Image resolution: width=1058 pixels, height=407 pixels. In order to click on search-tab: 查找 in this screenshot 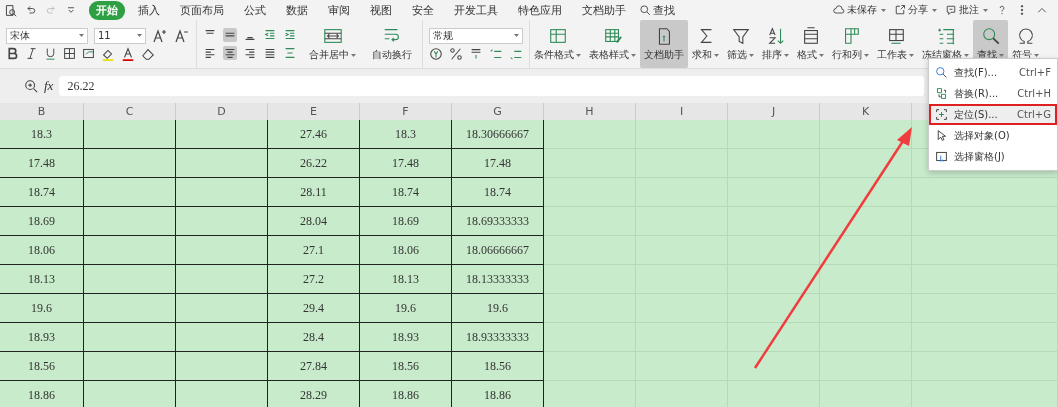, I will do `click(657, 10)`.